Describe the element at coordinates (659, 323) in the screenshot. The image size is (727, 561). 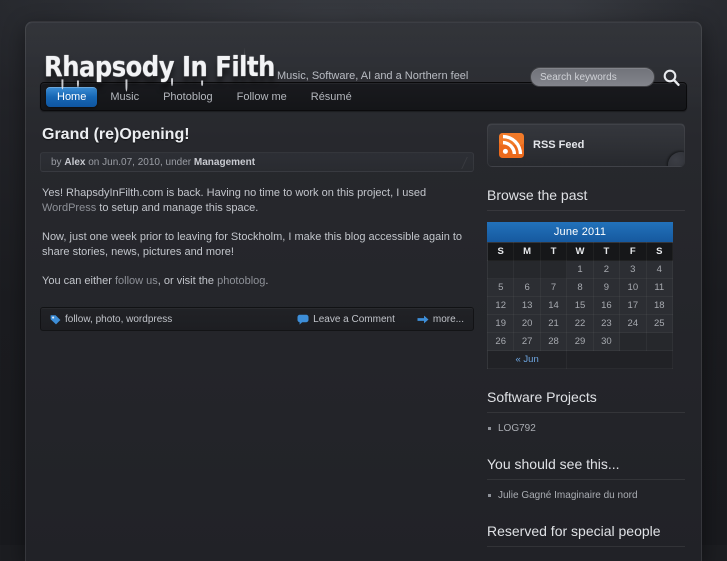
I see `calendar-day: 25` at that location.